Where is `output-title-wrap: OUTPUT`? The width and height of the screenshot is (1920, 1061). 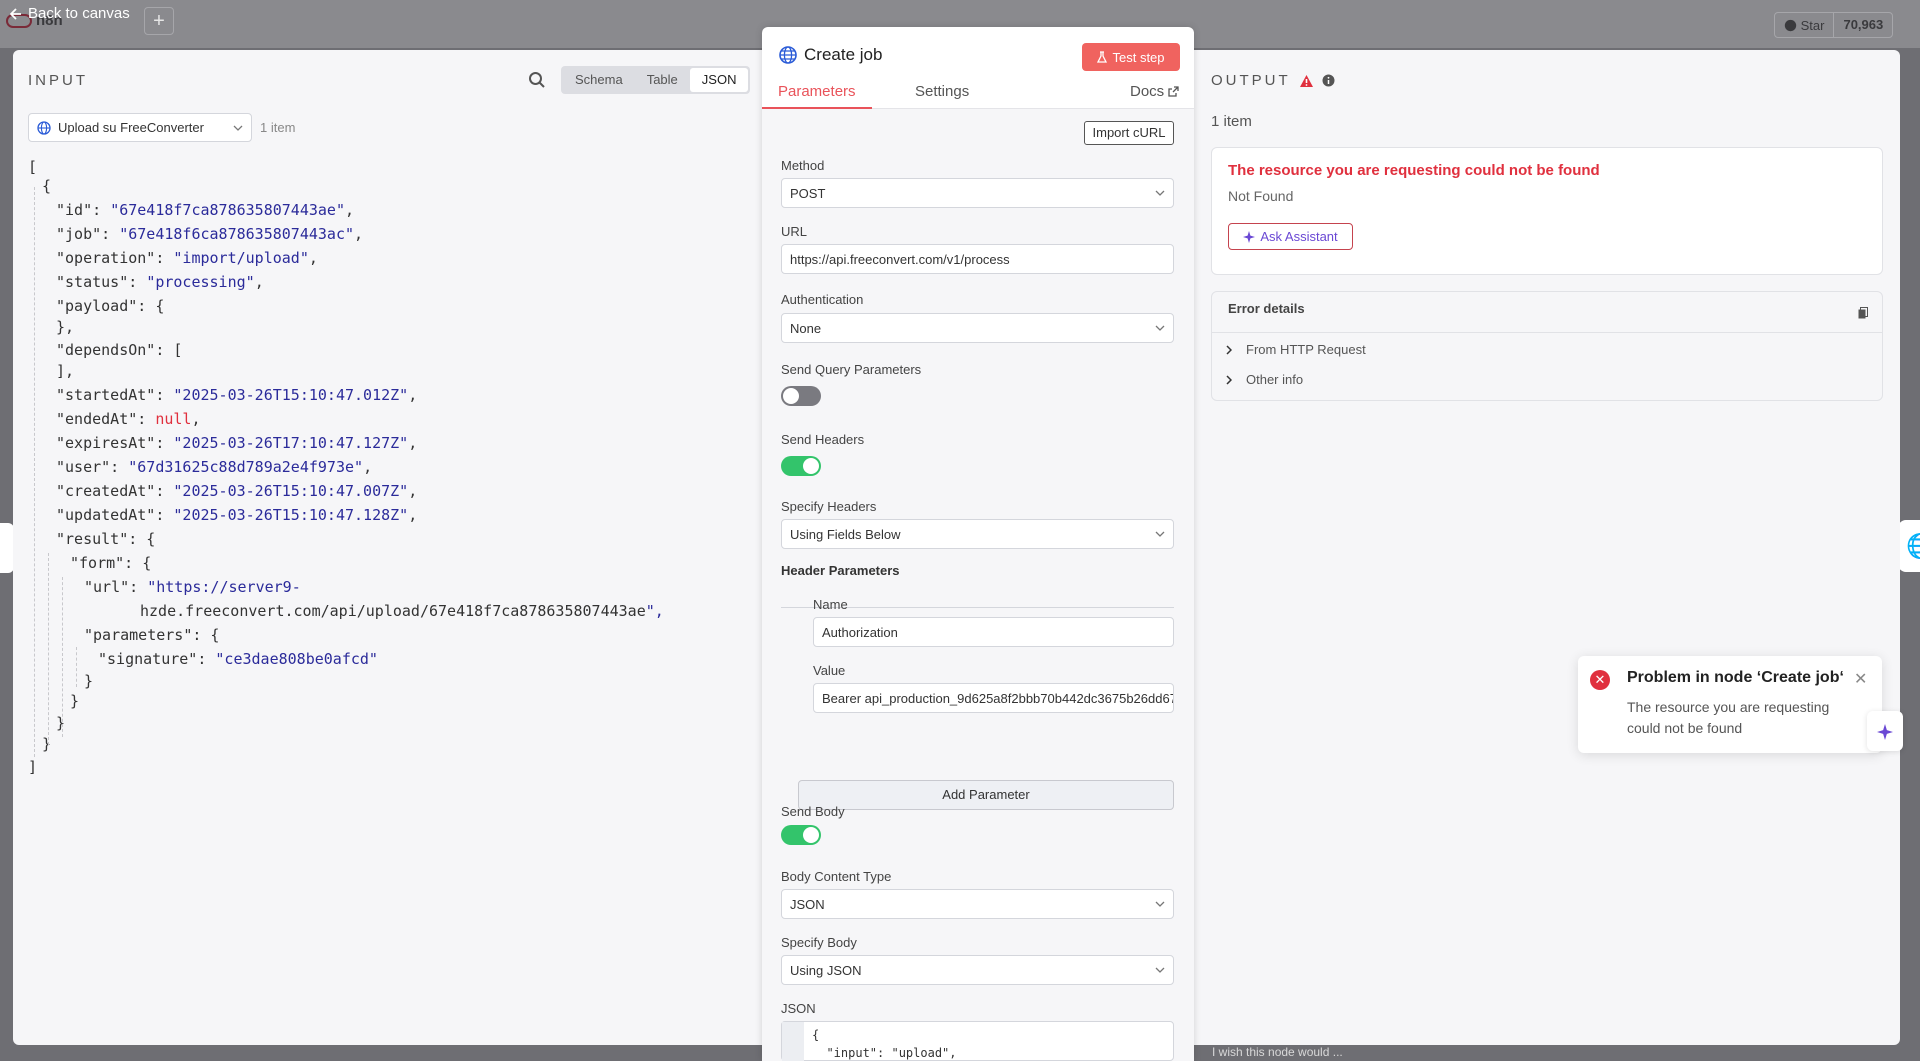 output-title-wrap: OUTPUT is located at coordinates (1273, 80).